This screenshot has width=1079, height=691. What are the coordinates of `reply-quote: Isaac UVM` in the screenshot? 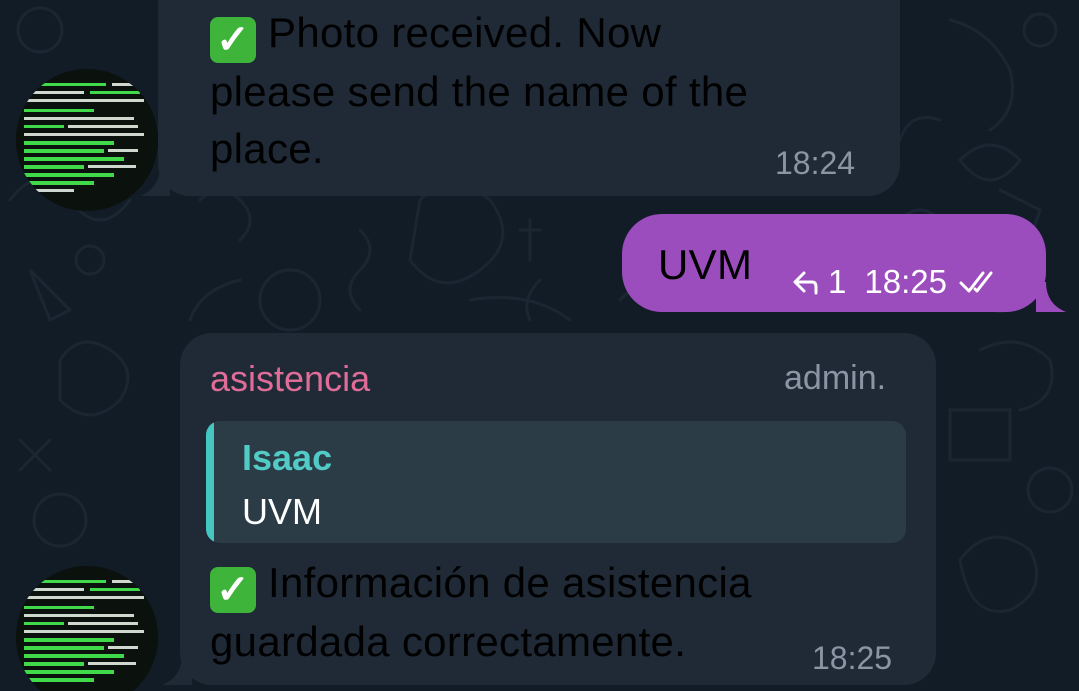 It's located at (556, 482).